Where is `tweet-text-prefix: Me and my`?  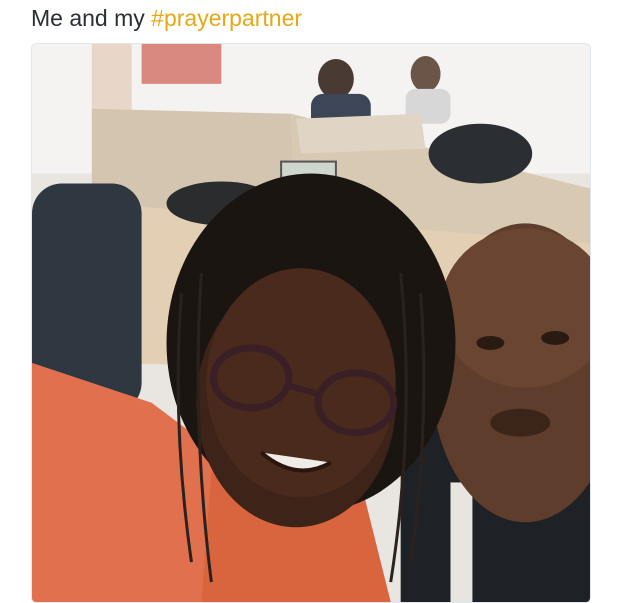
tweet-text-prefix: Me and my is located at coordinates (91, 18).